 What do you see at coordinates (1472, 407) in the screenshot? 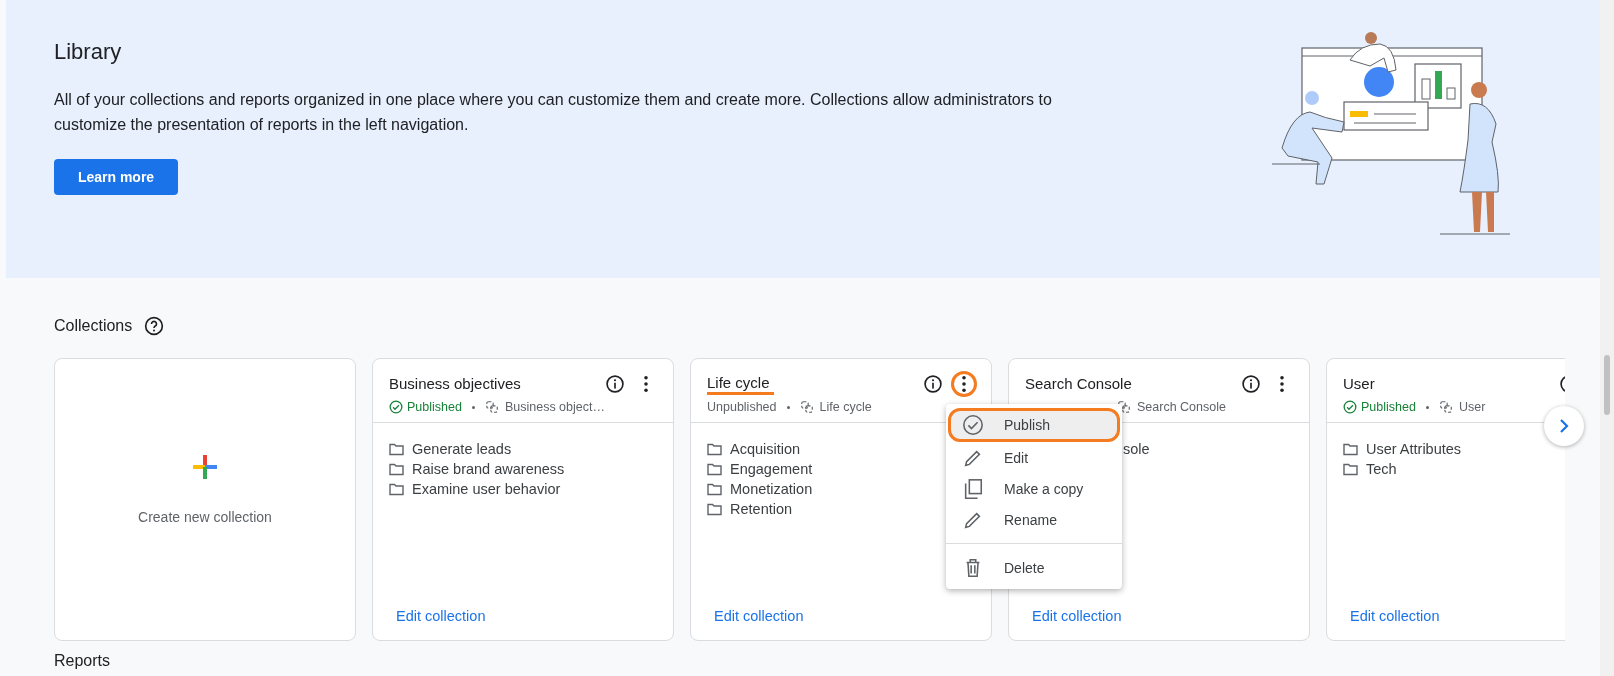
I see `source-label: User` at bounding box center [1472, 407].